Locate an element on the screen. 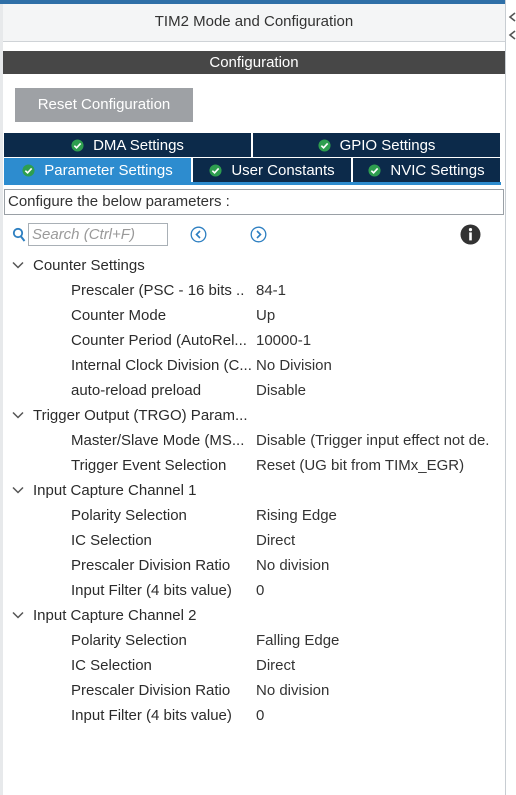 This screenshot has width=516, height=795. group-label: Input Capture Channel 2 is located at coordinates (115, 615).